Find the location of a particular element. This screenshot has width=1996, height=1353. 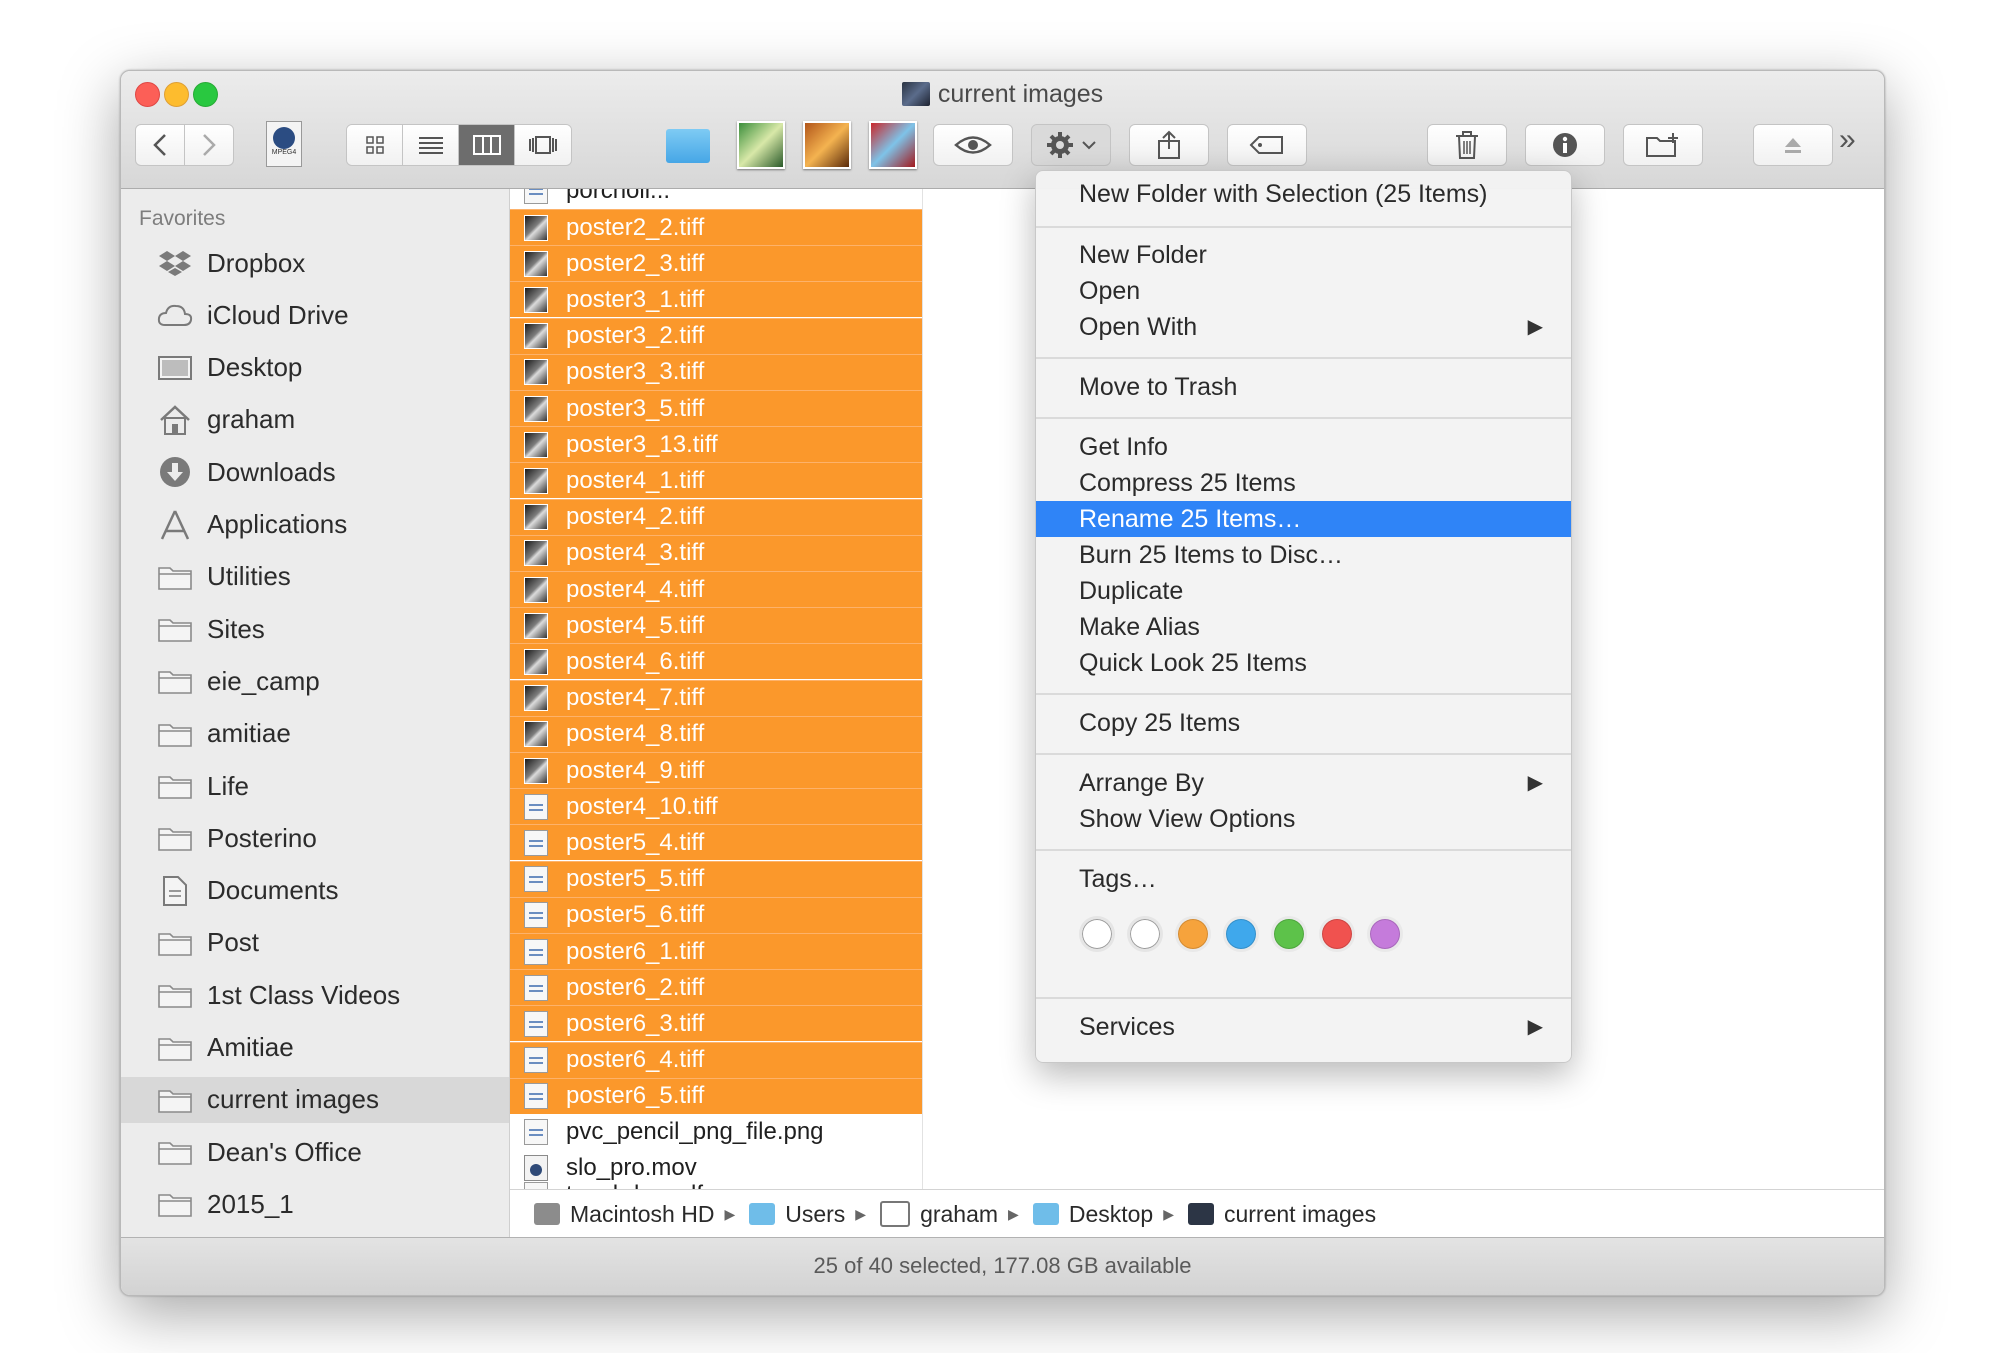

file-row: poster4_3.tiff is located at coordinates (716, 552).